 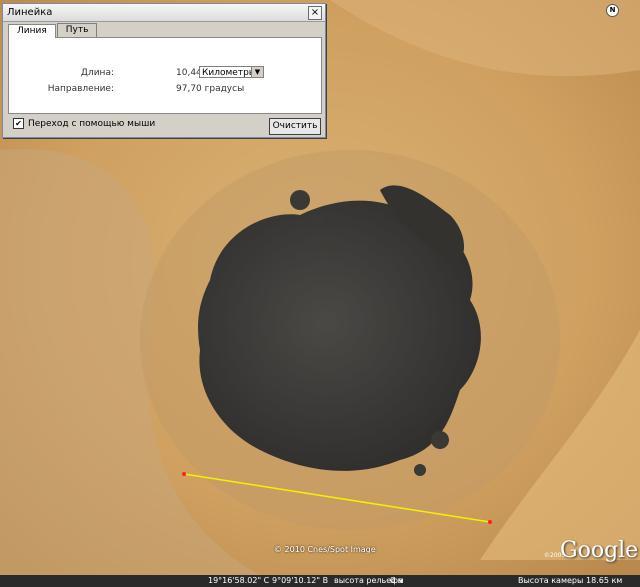 I want to click on longitude-readout: 9°09'10.12" В, so click(x=300, y=580).